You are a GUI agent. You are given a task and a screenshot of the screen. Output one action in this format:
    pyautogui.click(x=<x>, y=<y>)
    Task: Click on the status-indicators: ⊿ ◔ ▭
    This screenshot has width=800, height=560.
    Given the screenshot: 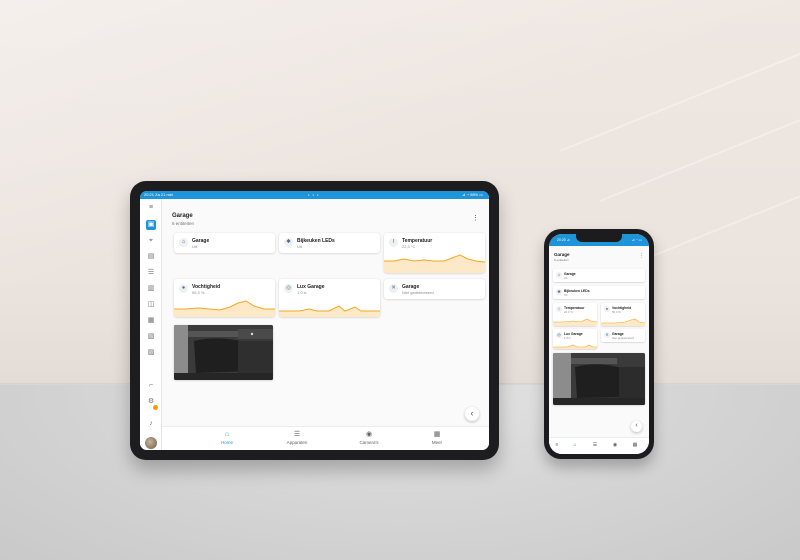 What is the action you would take?
    pyautogui.click(x=636, y=240)
    